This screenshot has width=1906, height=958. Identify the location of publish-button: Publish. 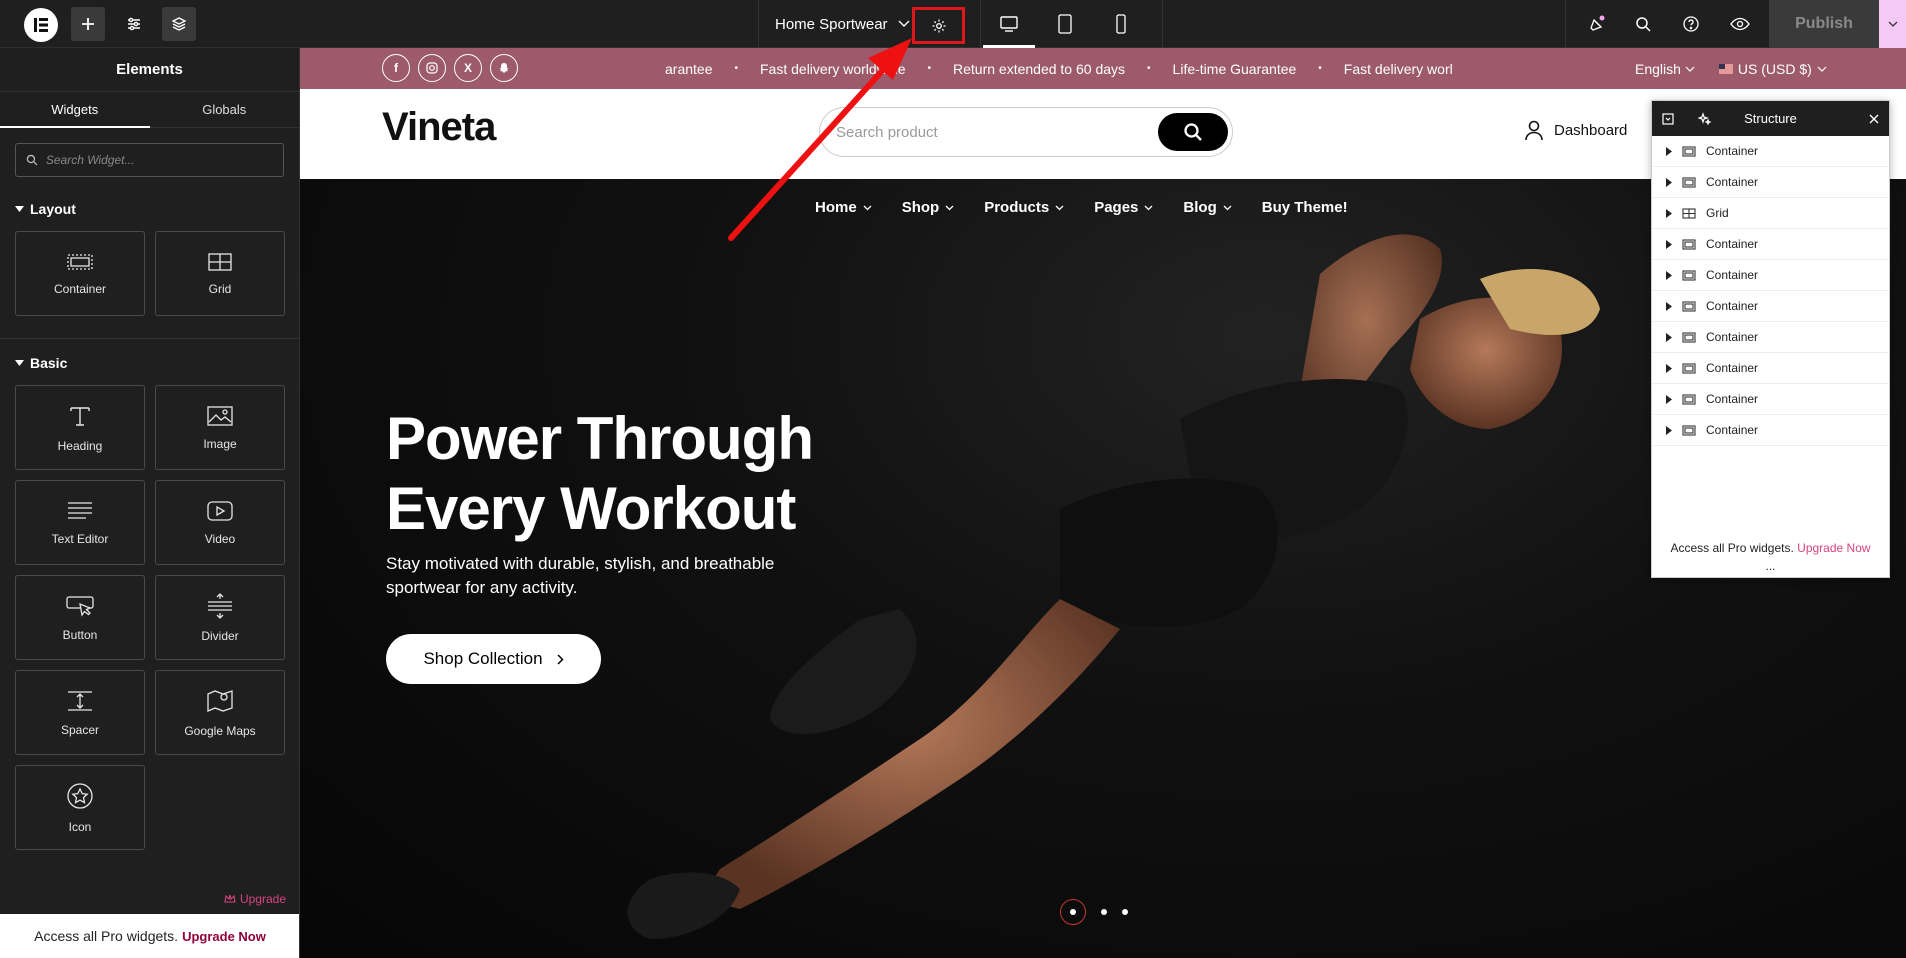
(1824, 24).